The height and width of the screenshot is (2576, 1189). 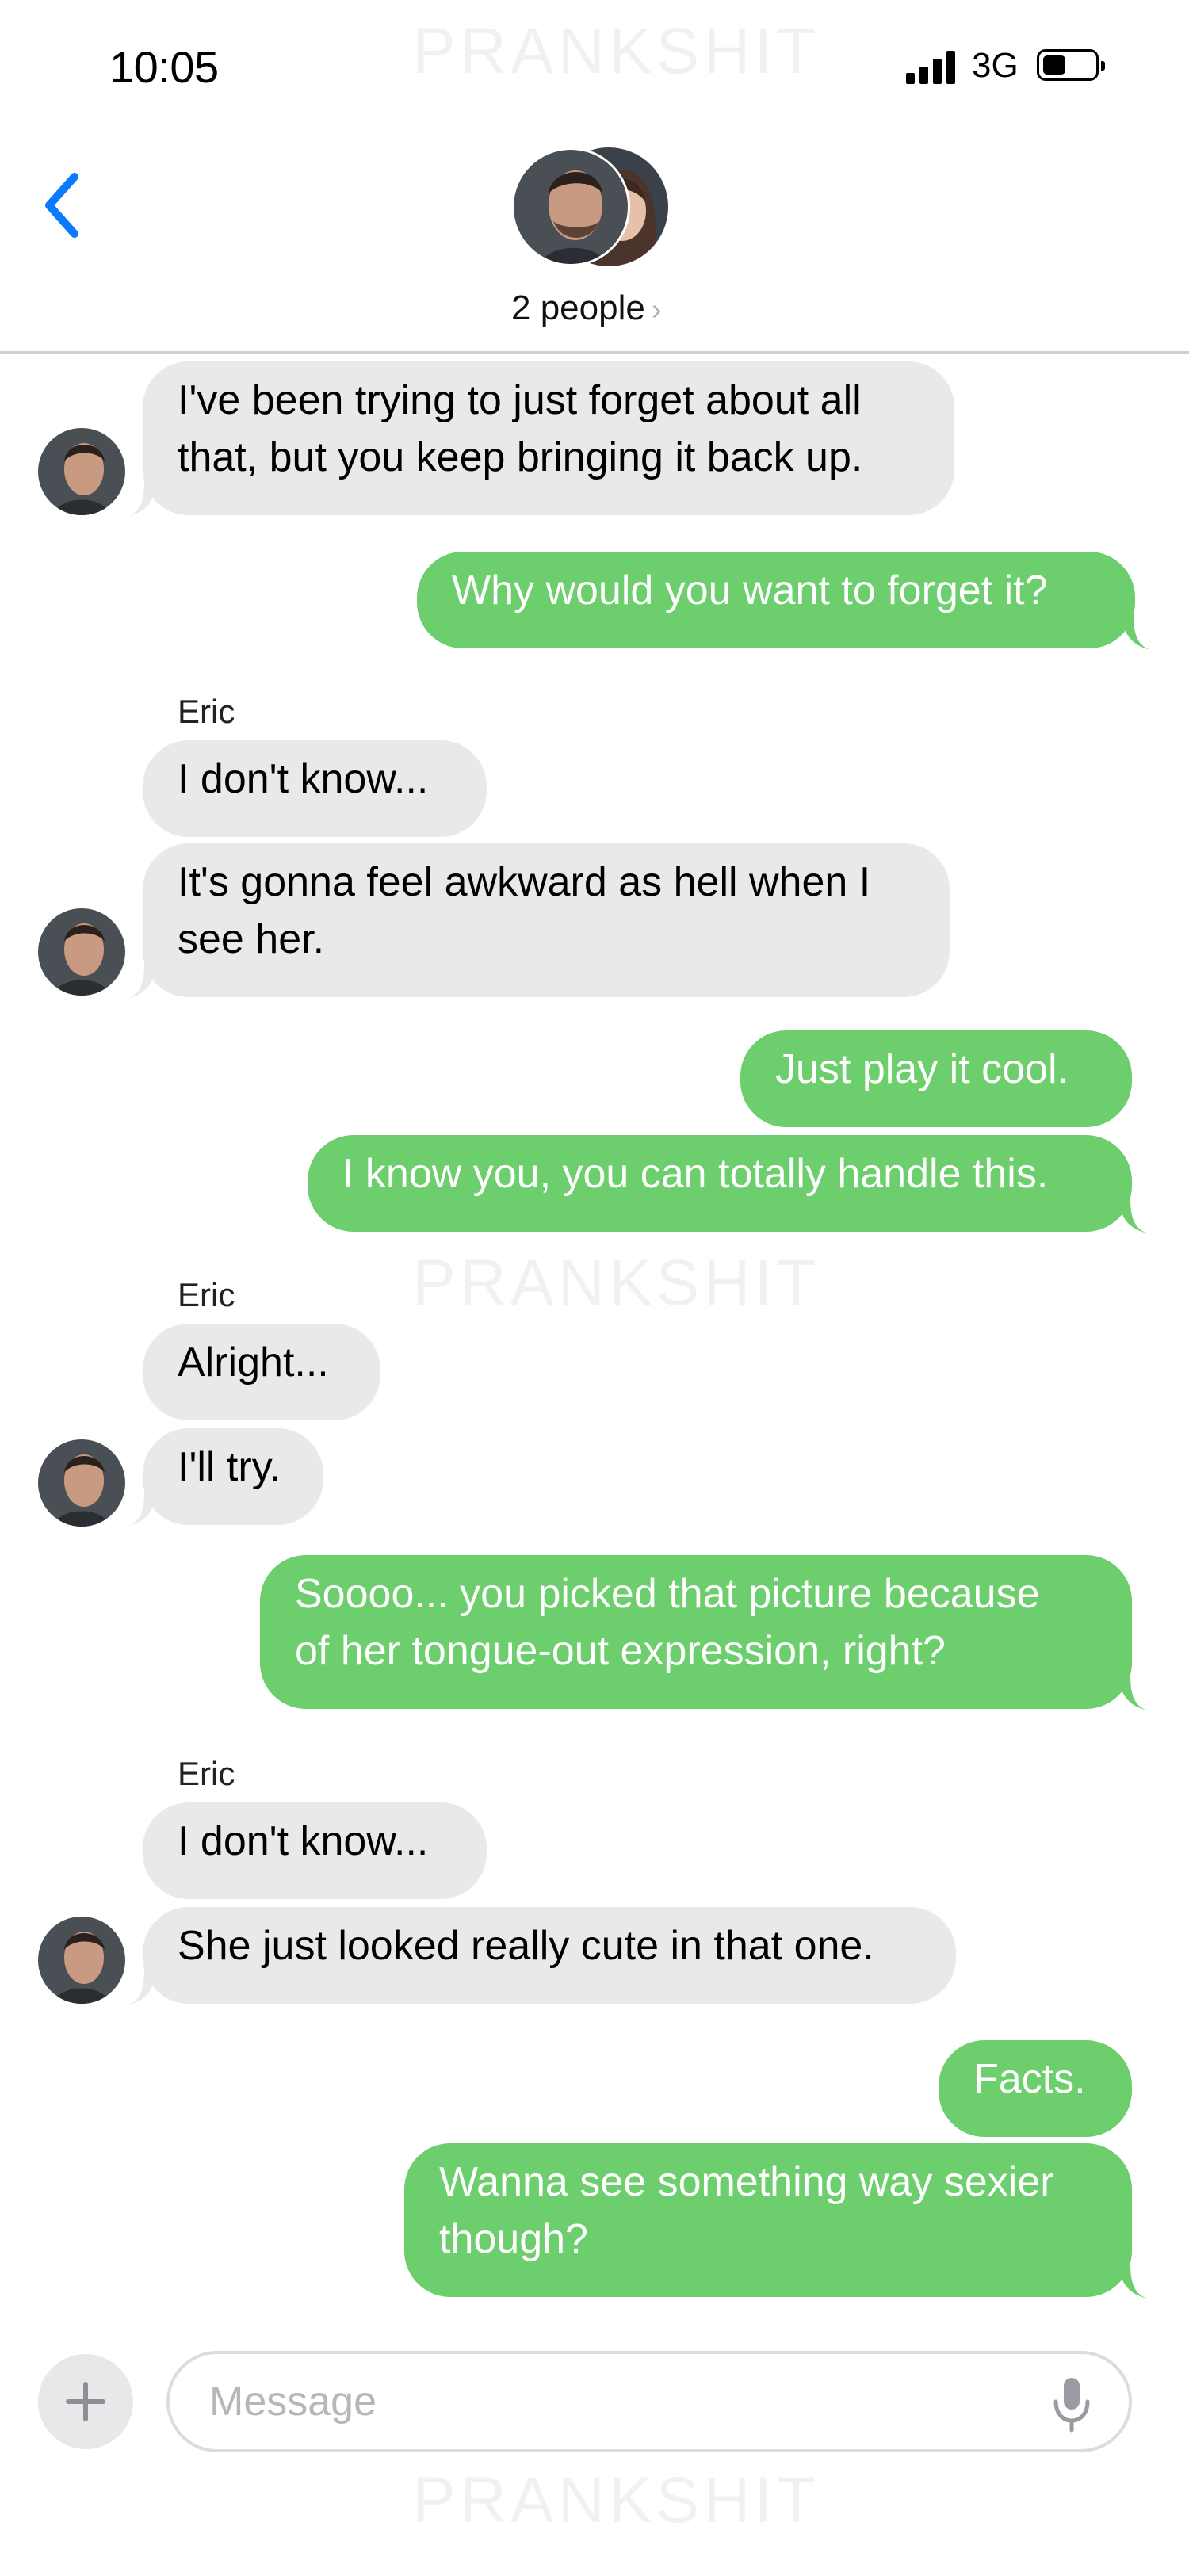 What do you see at coordinates (570, 206) in the screenshot?
I see `man-avatar` at bounding box center [570, 206].